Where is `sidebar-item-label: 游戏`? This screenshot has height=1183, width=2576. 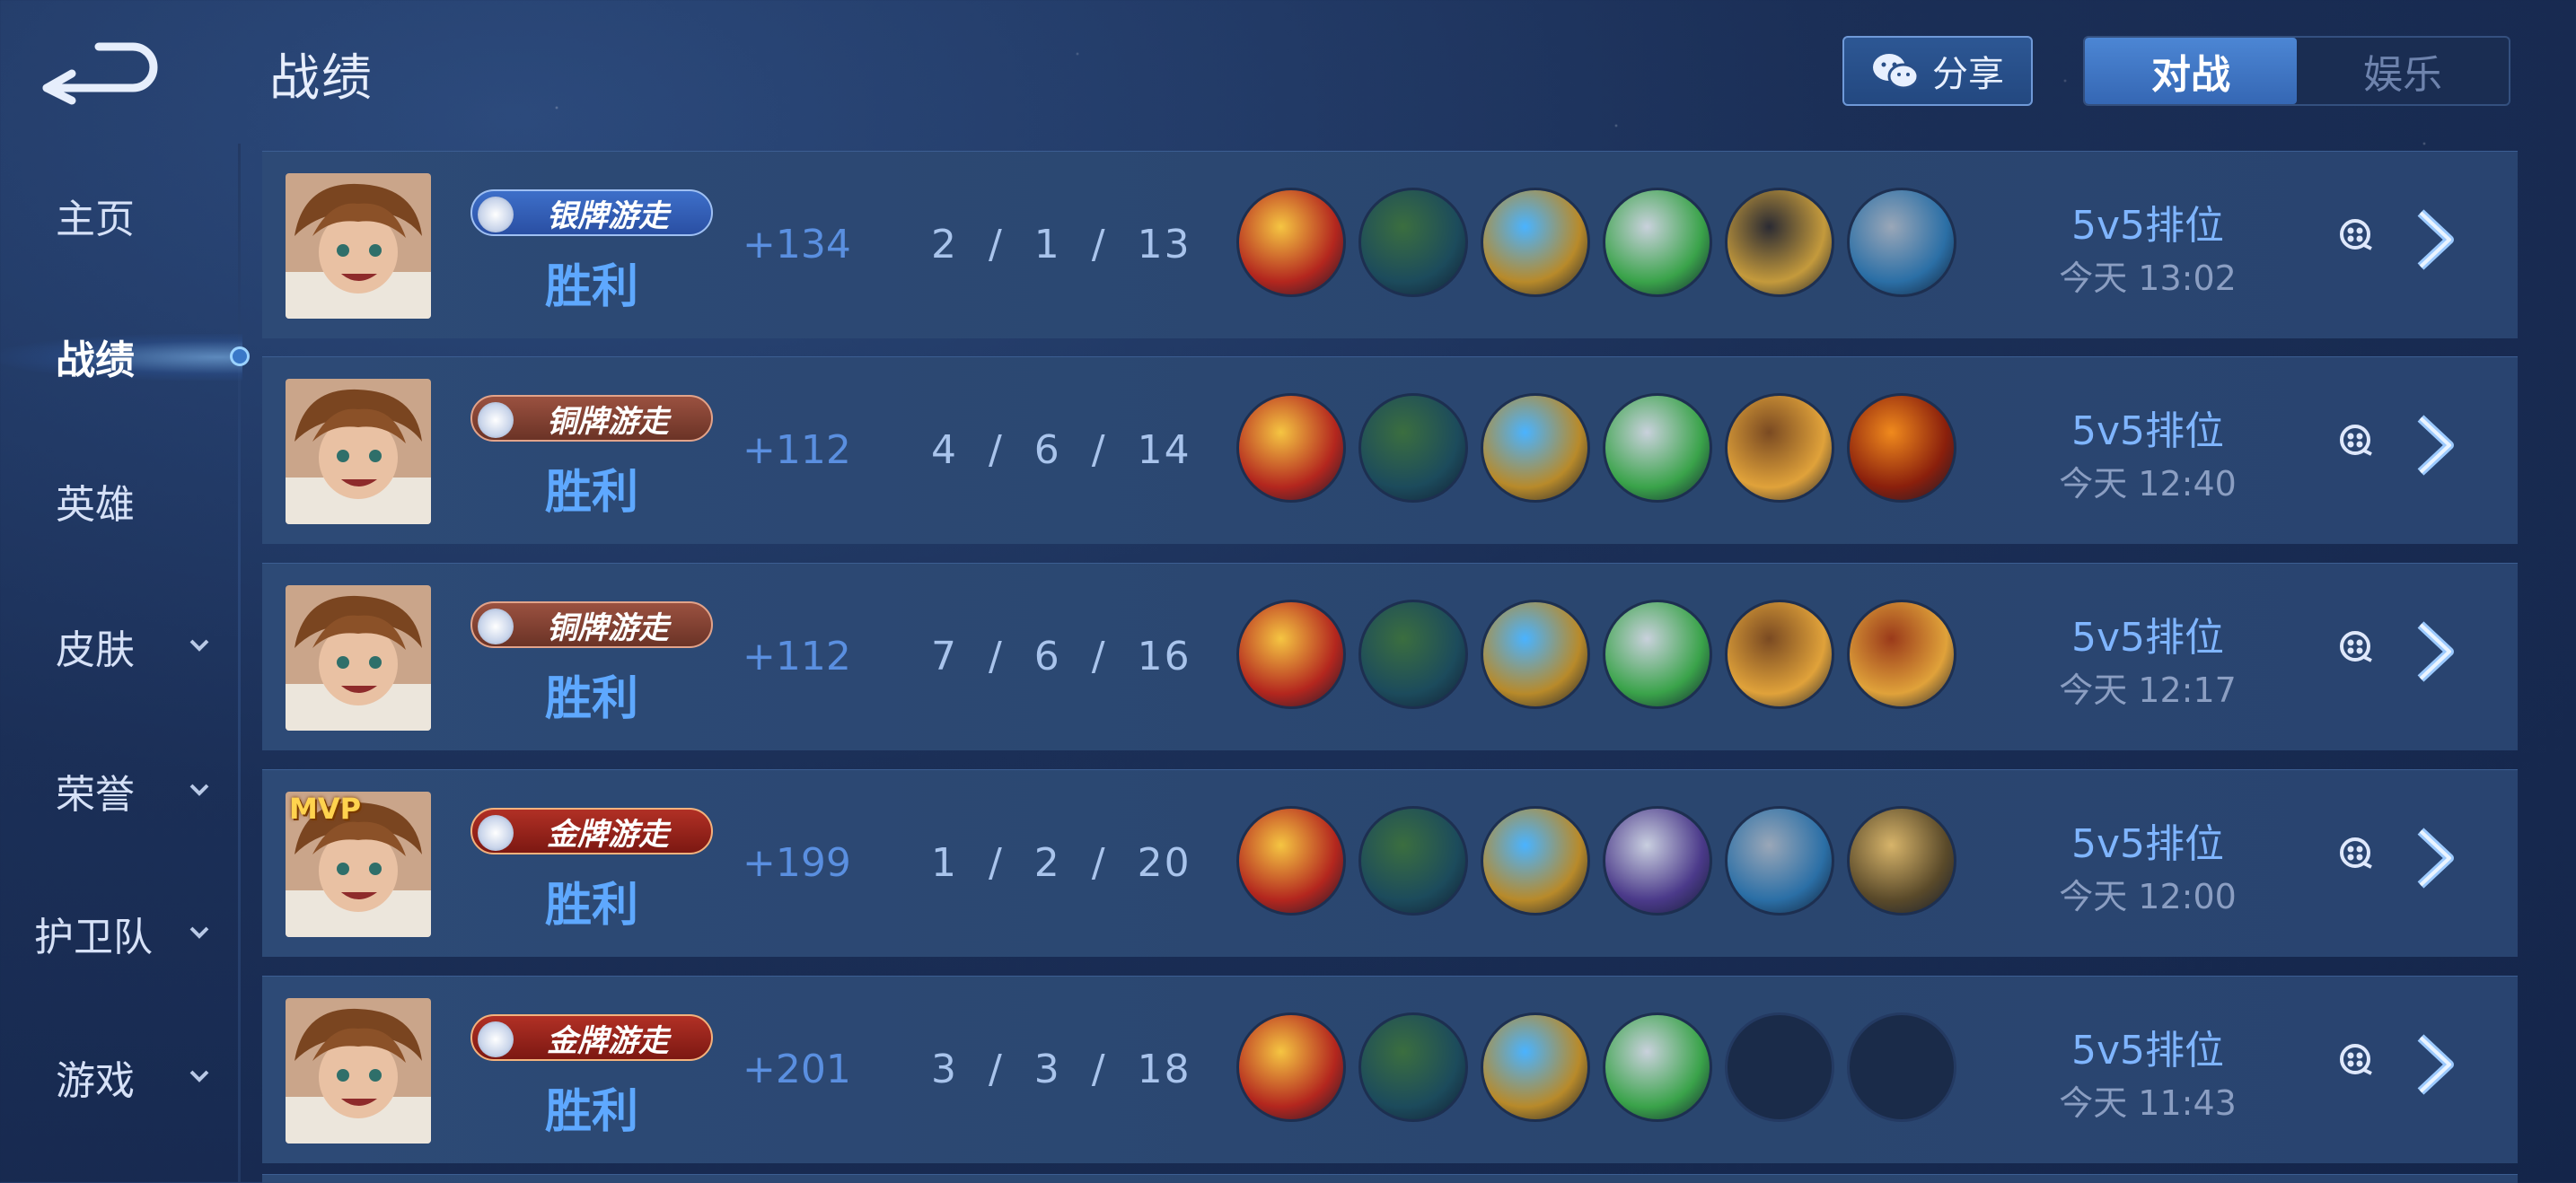 sidebar-item-label: 游戏 is located at coordinates (95, 1081).